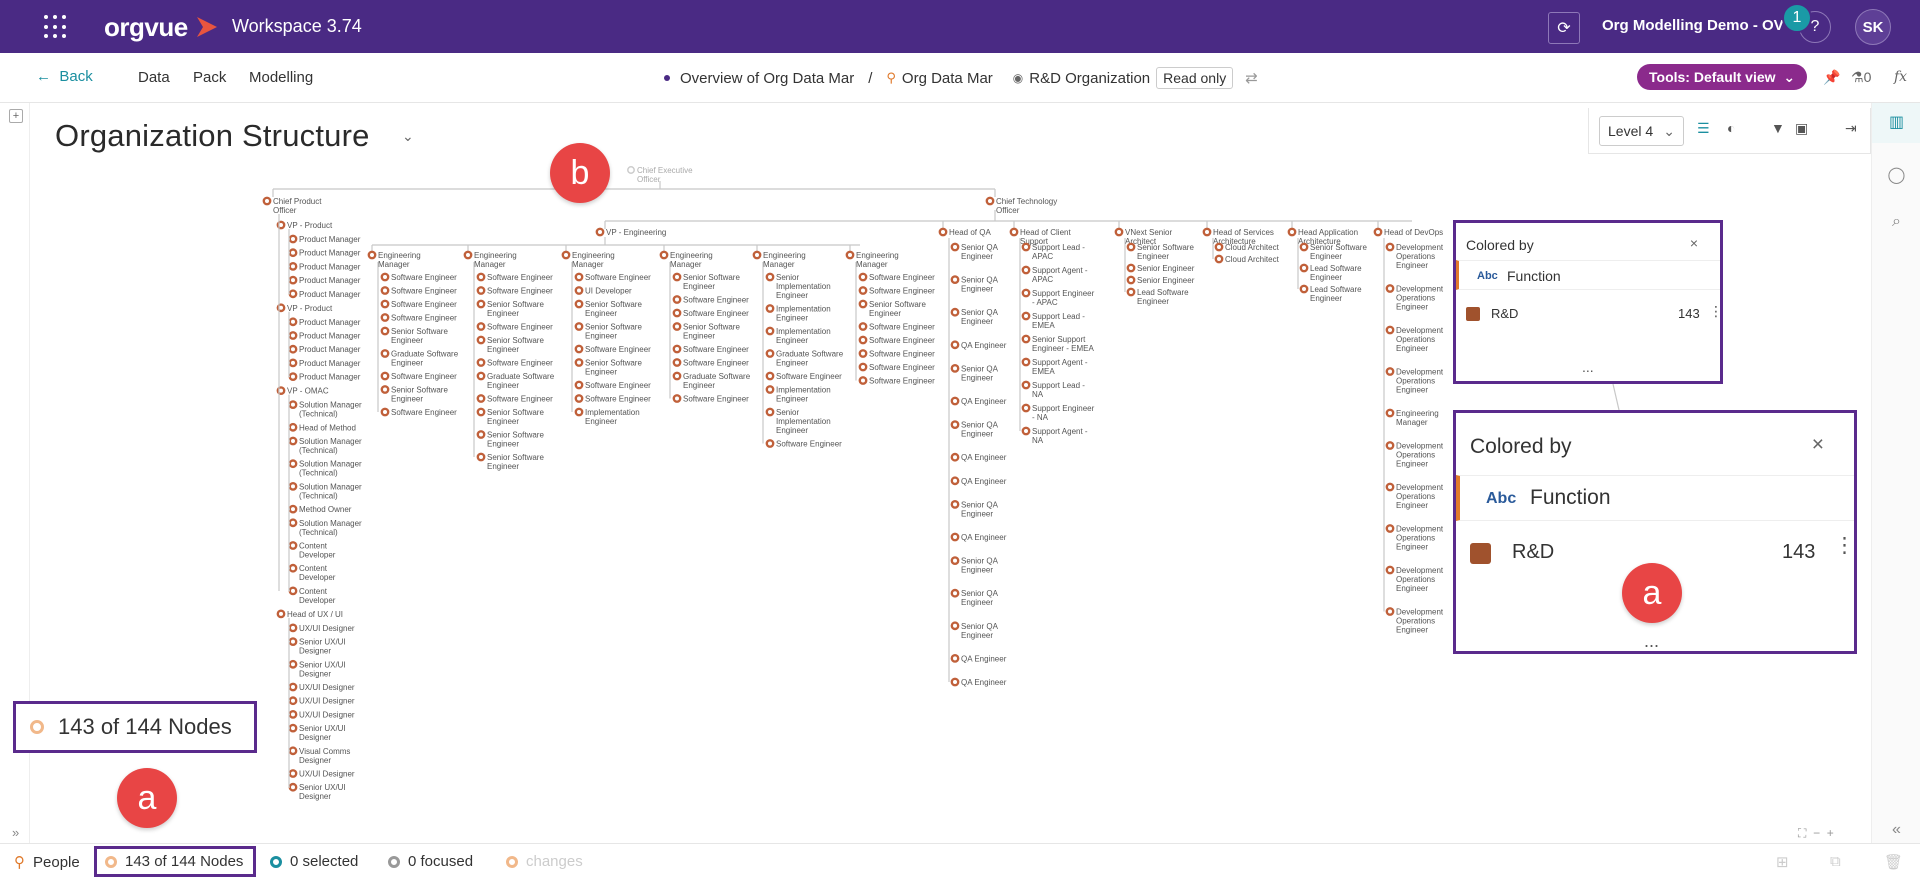 The height and width of the screenshot is (878, 1920). What do you see at coordinates (798, 286) in the screenshot?
I see `org-node: SeniorImplementationEngineer` at bounding box center [798, 286].